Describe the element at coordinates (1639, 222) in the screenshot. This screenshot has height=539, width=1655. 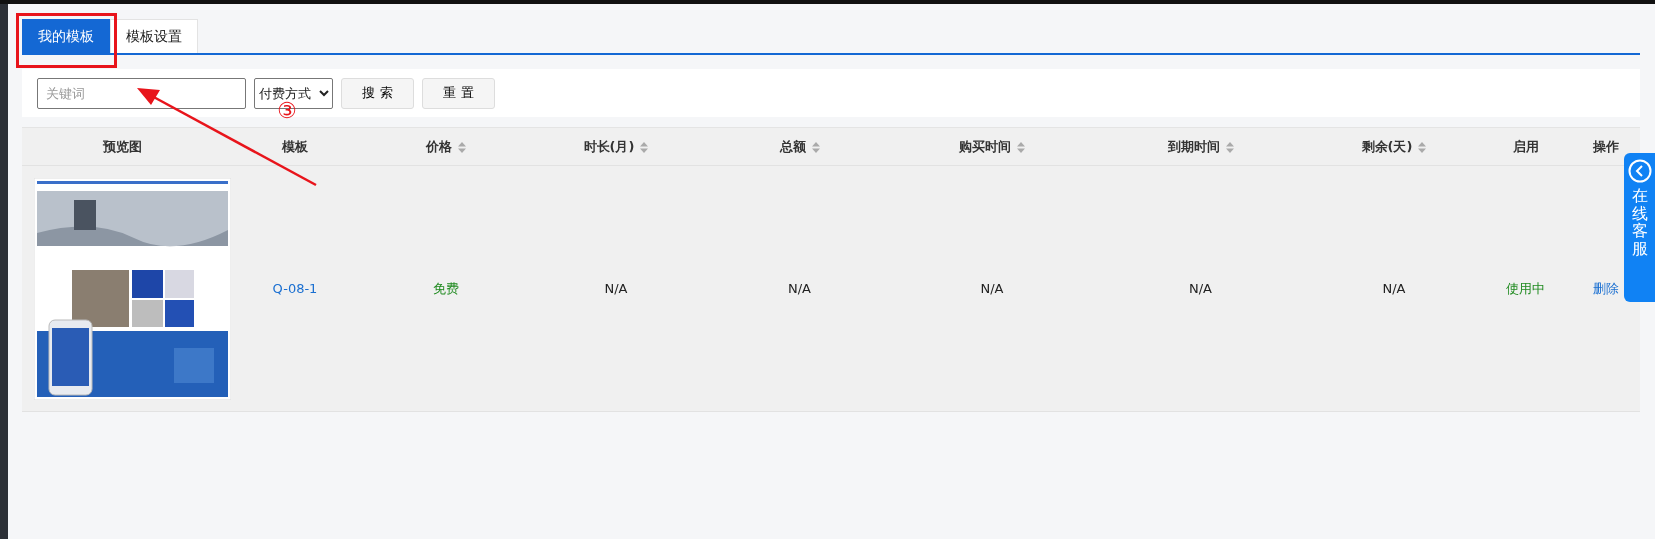
I see `service-label: 在线客服` at that location.